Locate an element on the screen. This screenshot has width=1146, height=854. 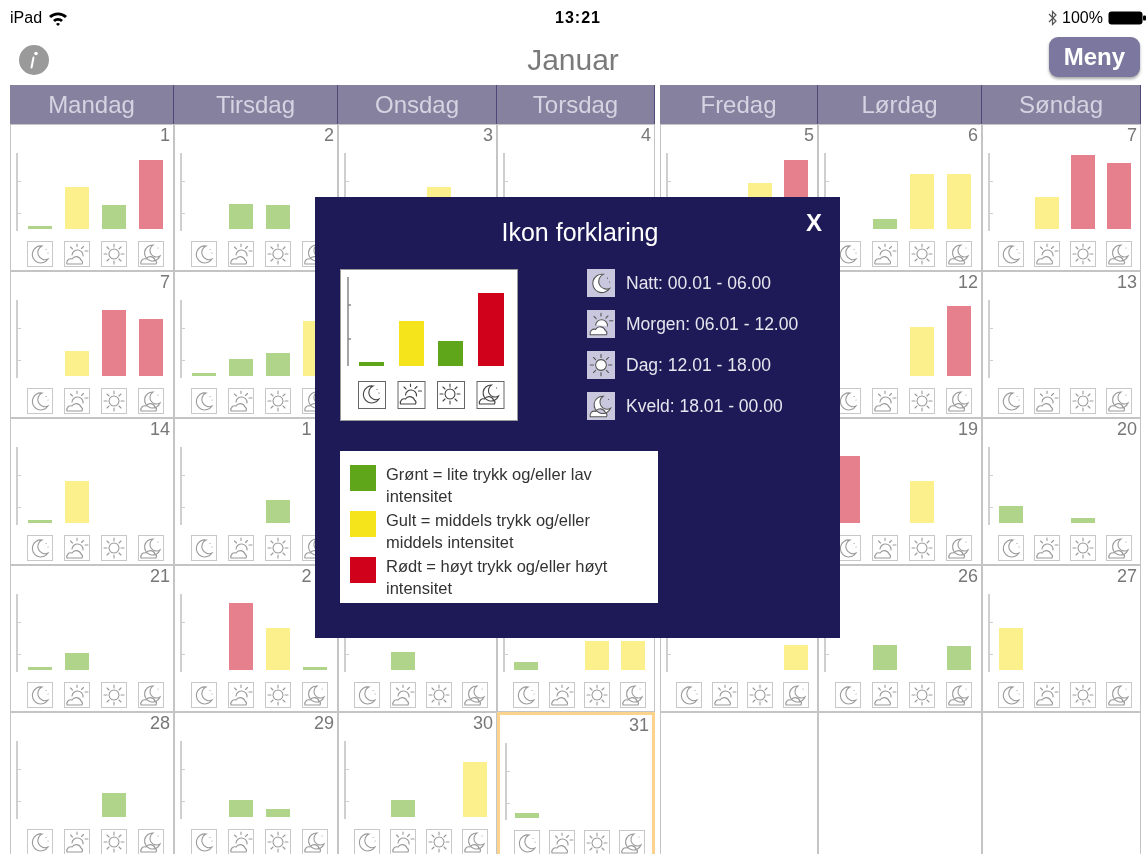
day-number: 21 is located at coordinates (159, 576).